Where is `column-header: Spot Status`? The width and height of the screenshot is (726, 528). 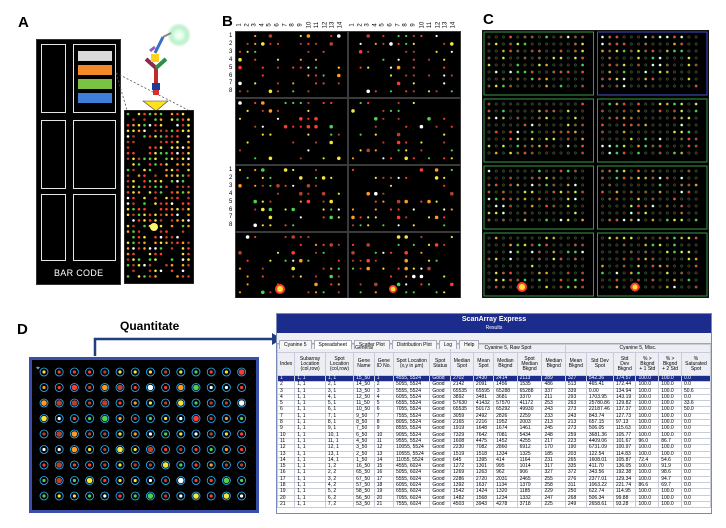 column-header: Spot Status is located at coordinates (440, 364).